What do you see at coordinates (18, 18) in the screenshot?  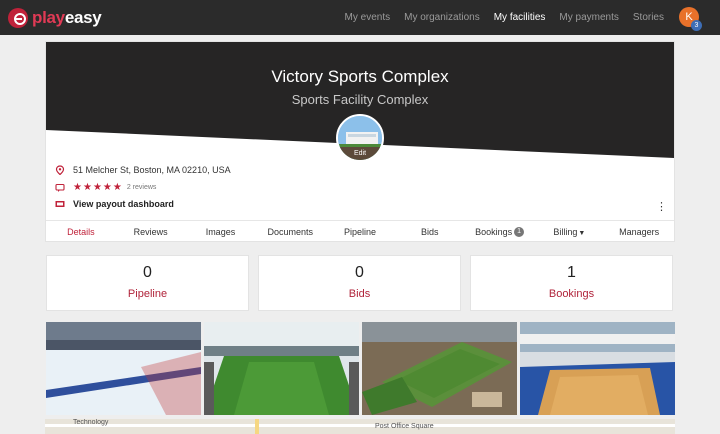 I see `logo-icon` at bounding box center [18, 18].